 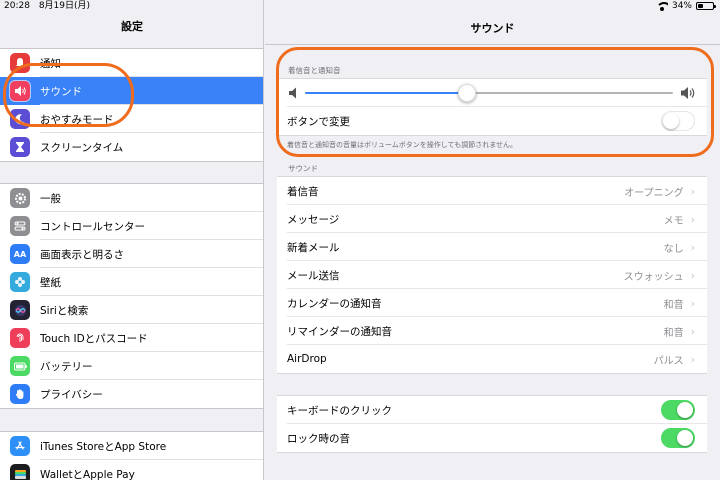 I want to click on sound-row-label: 新着メール, so click(x=313, y=247).